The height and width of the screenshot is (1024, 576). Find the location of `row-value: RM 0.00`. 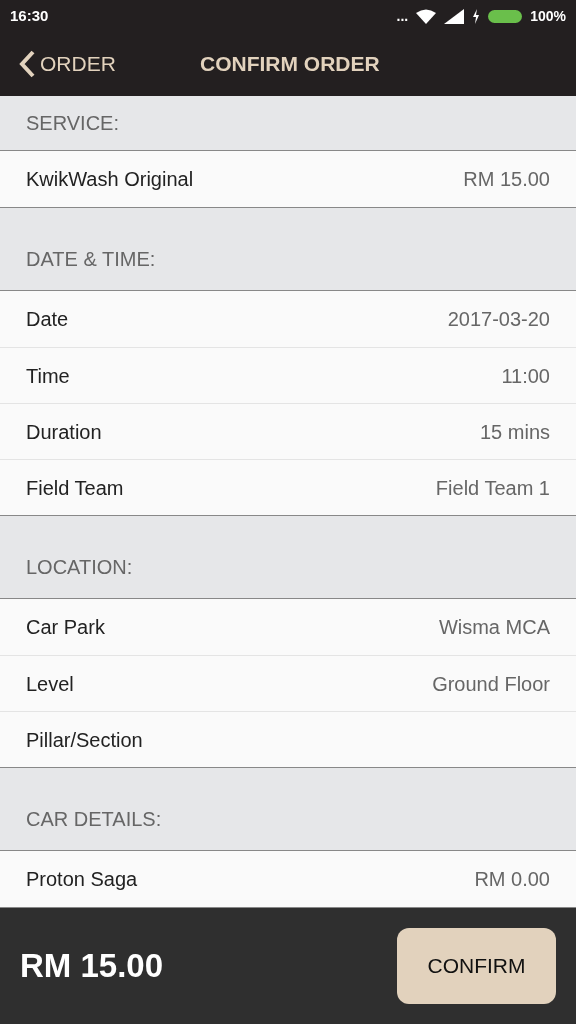

row-value: RM 0.00 is located at coordinates (512, 879).